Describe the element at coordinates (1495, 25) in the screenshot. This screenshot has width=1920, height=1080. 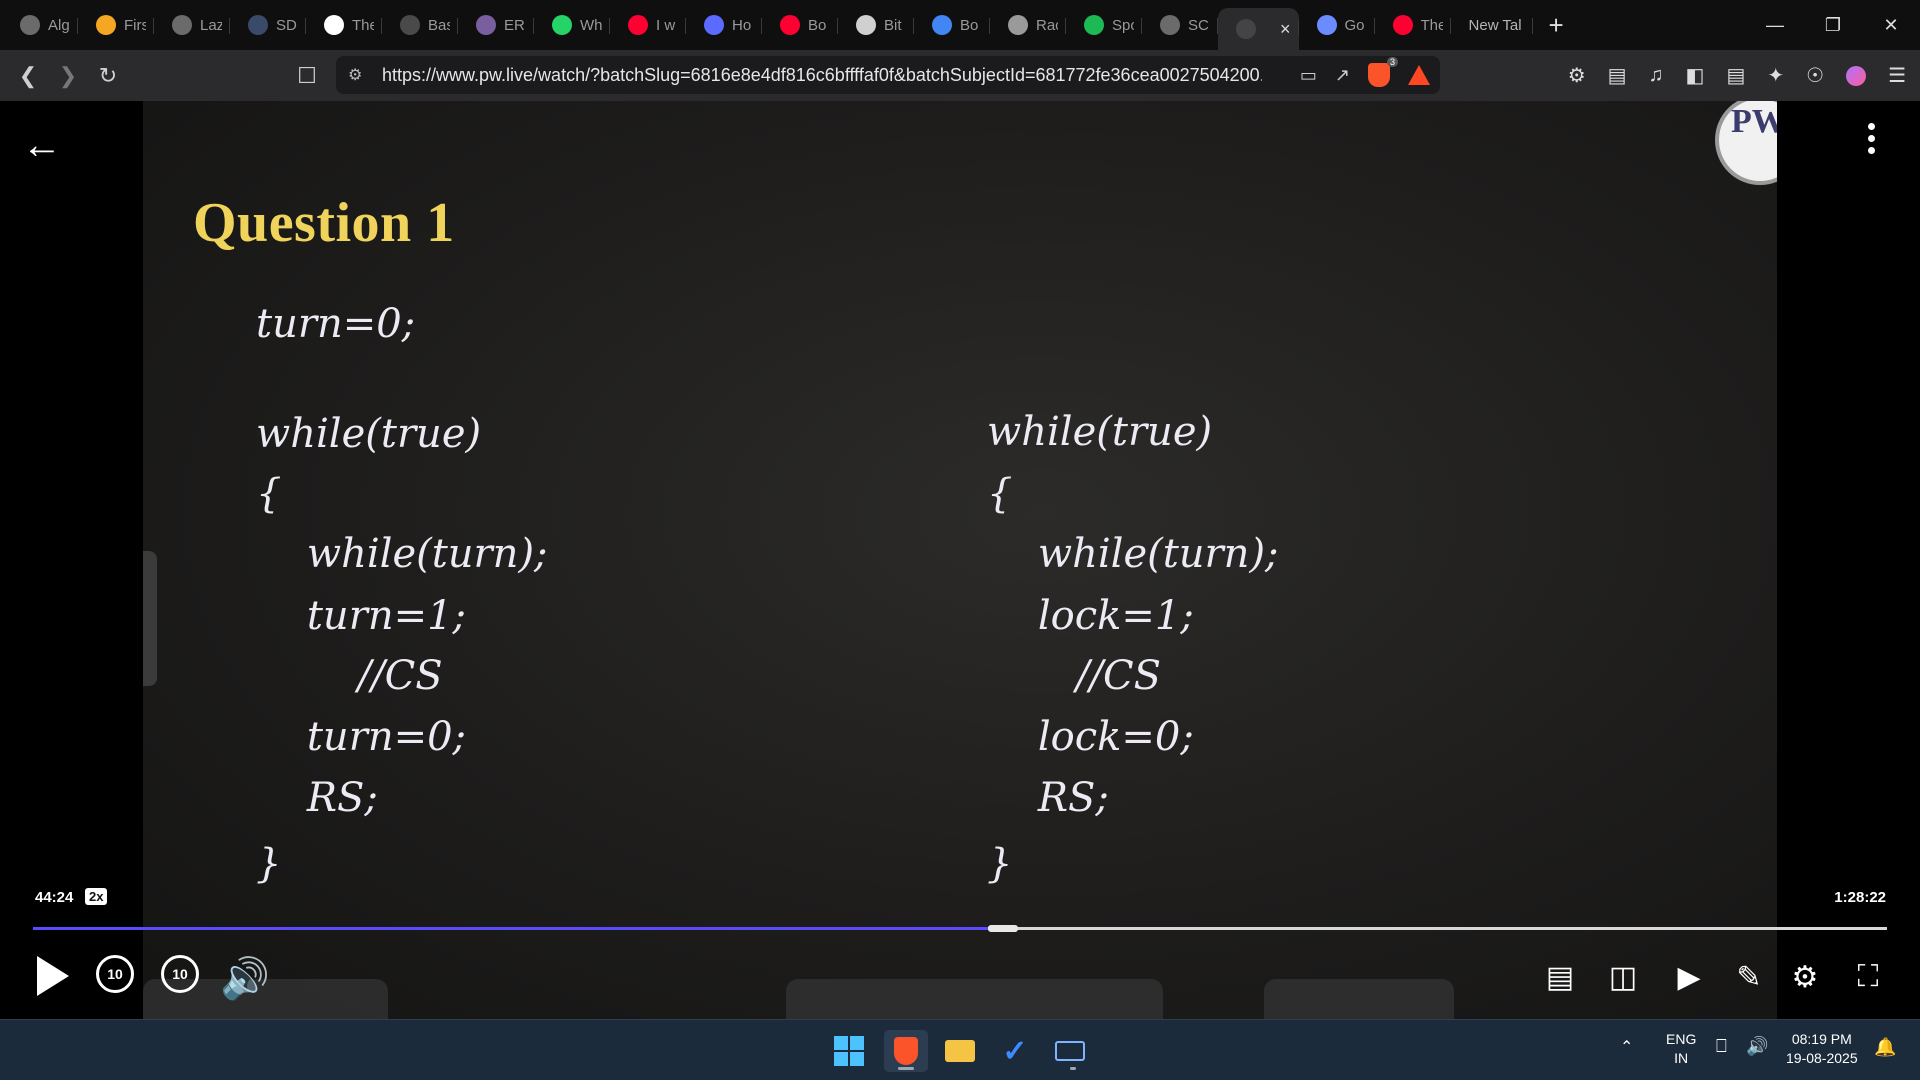
I see `tab-title: New Tal` at that location.